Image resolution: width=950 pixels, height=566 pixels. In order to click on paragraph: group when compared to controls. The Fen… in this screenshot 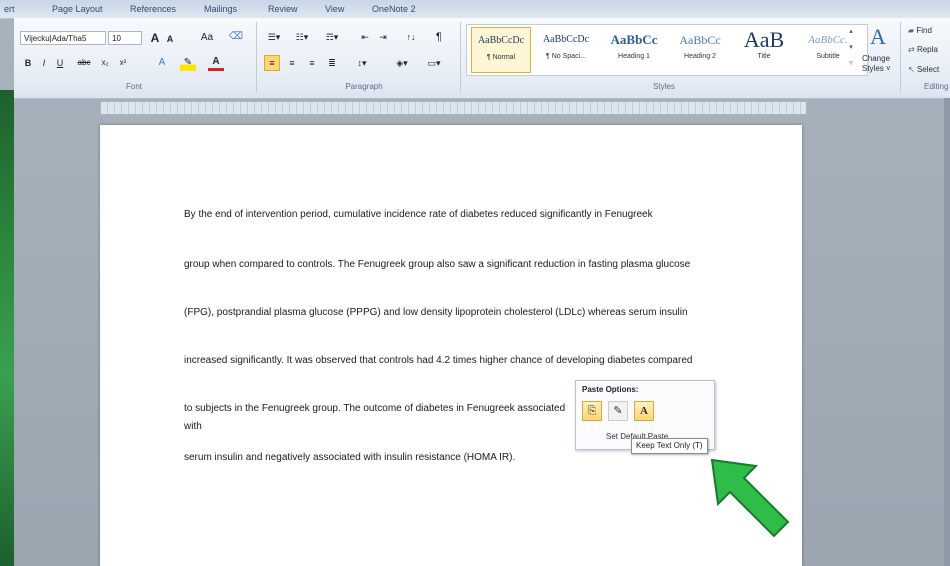, I will do `click(454, 265)`.